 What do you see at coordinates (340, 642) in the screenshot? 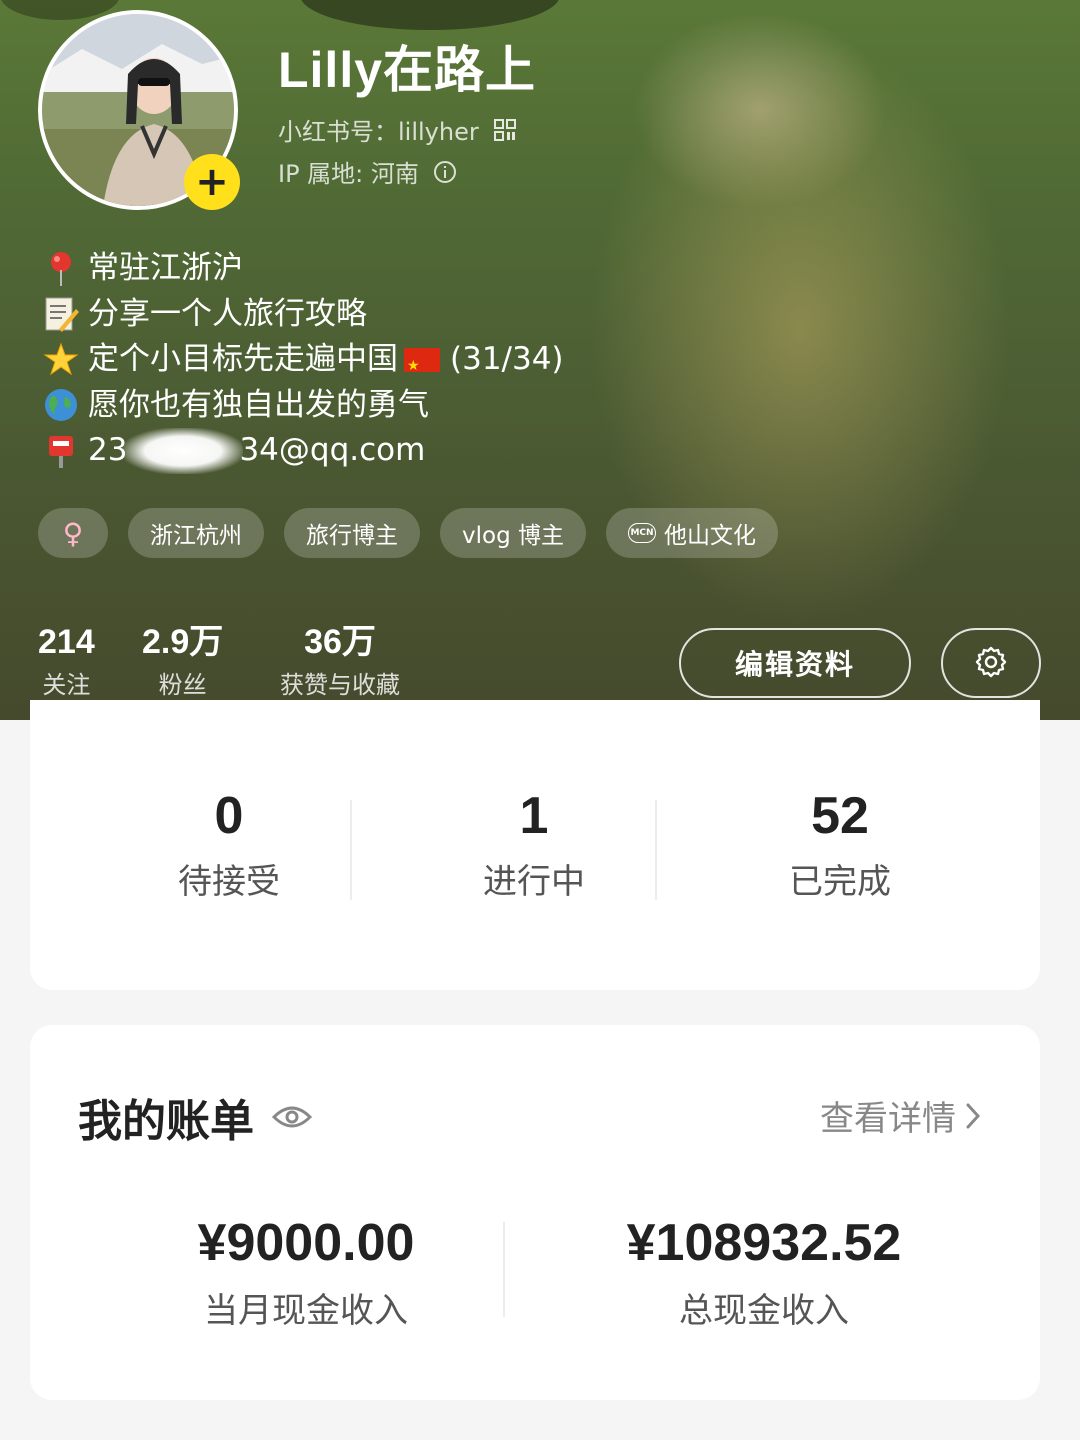
I see `likes-count: 36万` at bounding box center [340, 642].